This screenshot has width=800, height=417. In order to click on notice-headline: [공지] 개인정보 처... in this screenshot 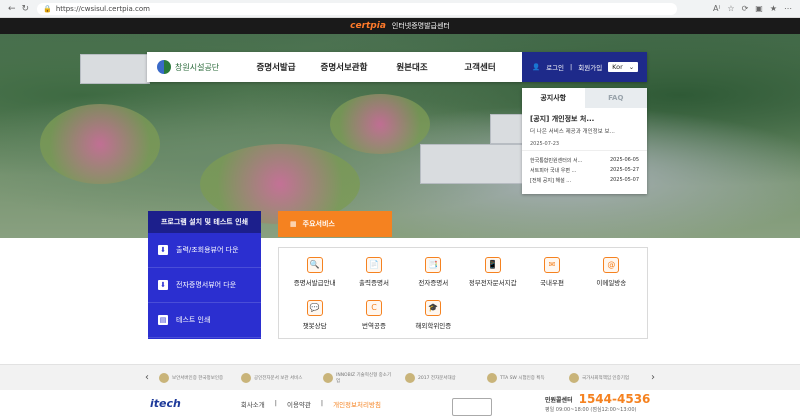, I will do `click(584, 116)`.